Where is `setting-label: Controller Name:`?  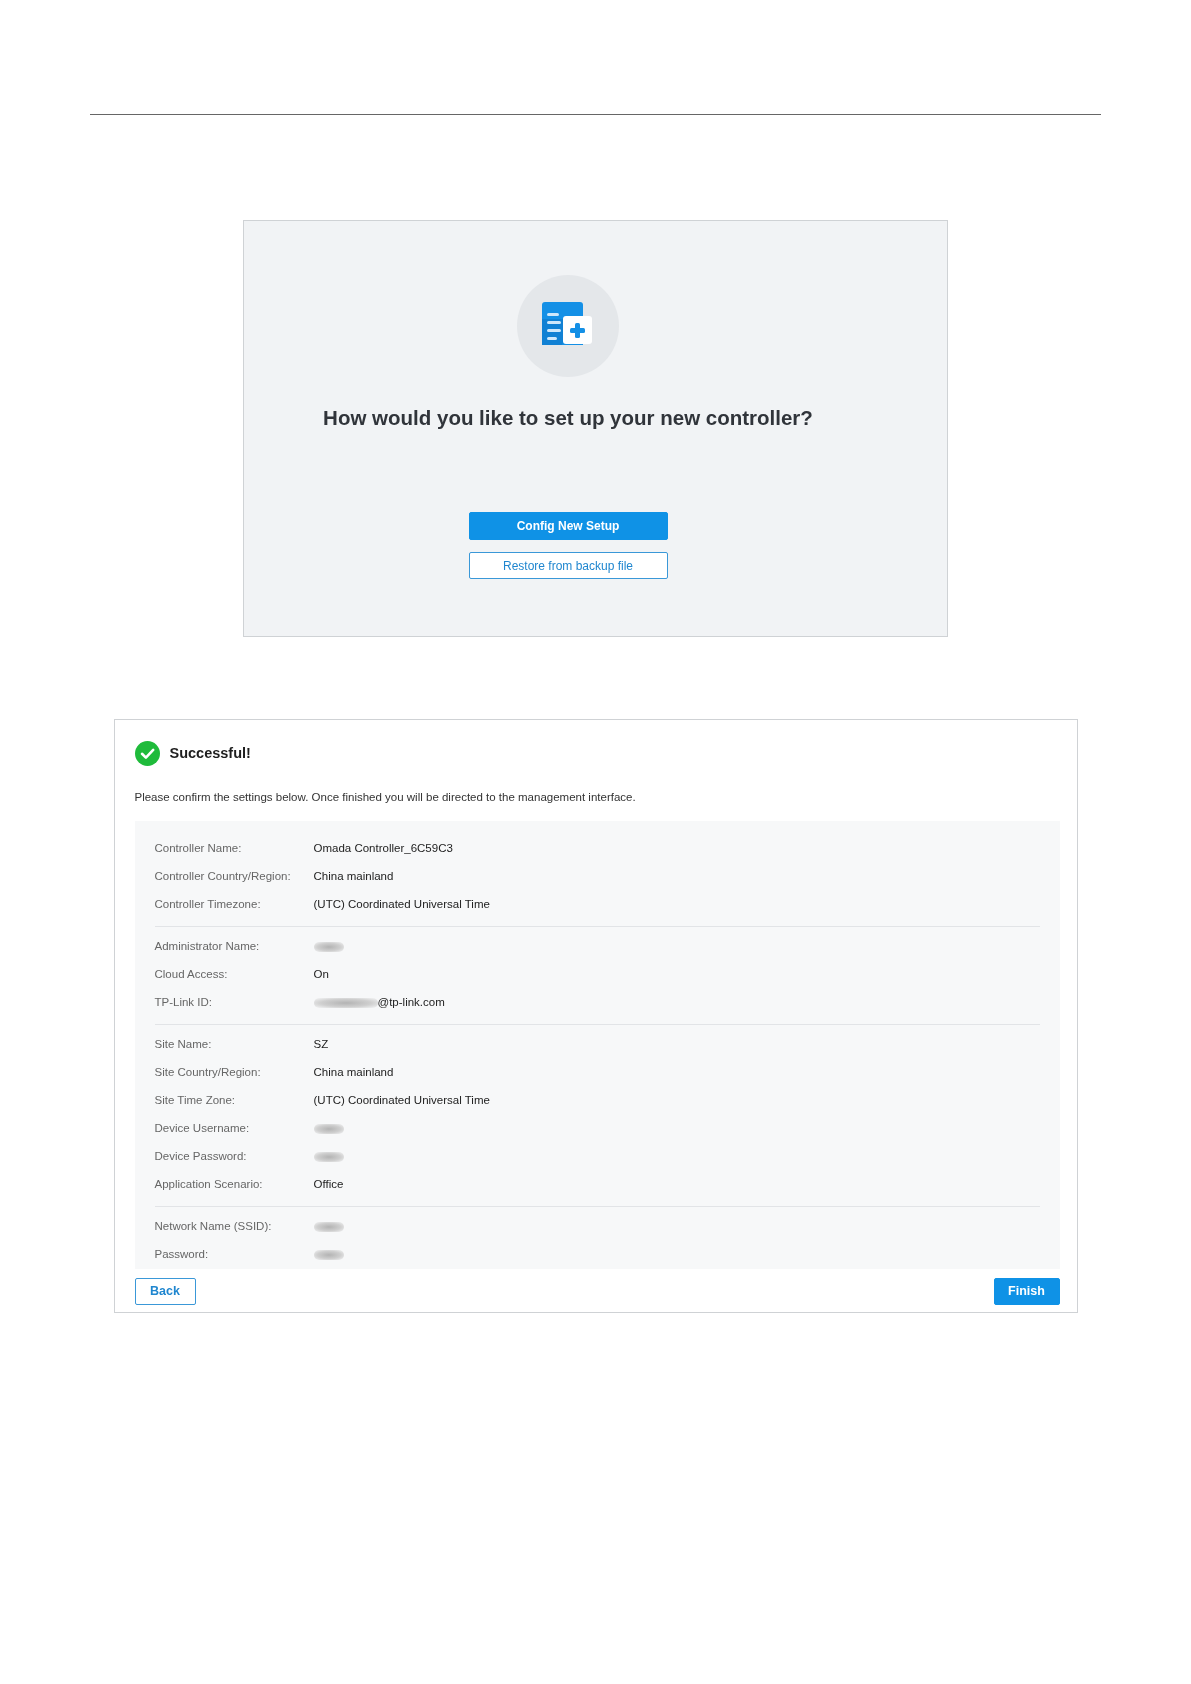
setting-label: Controller Name: is located at coordinates (198, 849).